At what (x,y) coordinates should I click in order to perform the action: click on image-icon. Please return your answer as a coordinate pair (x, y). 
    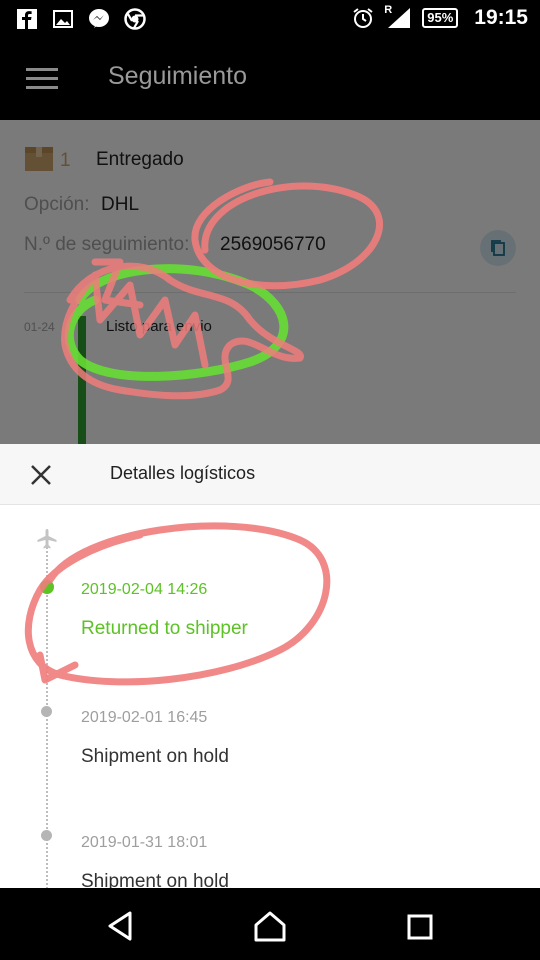
    Looking at the image, I should click on (63, 19).